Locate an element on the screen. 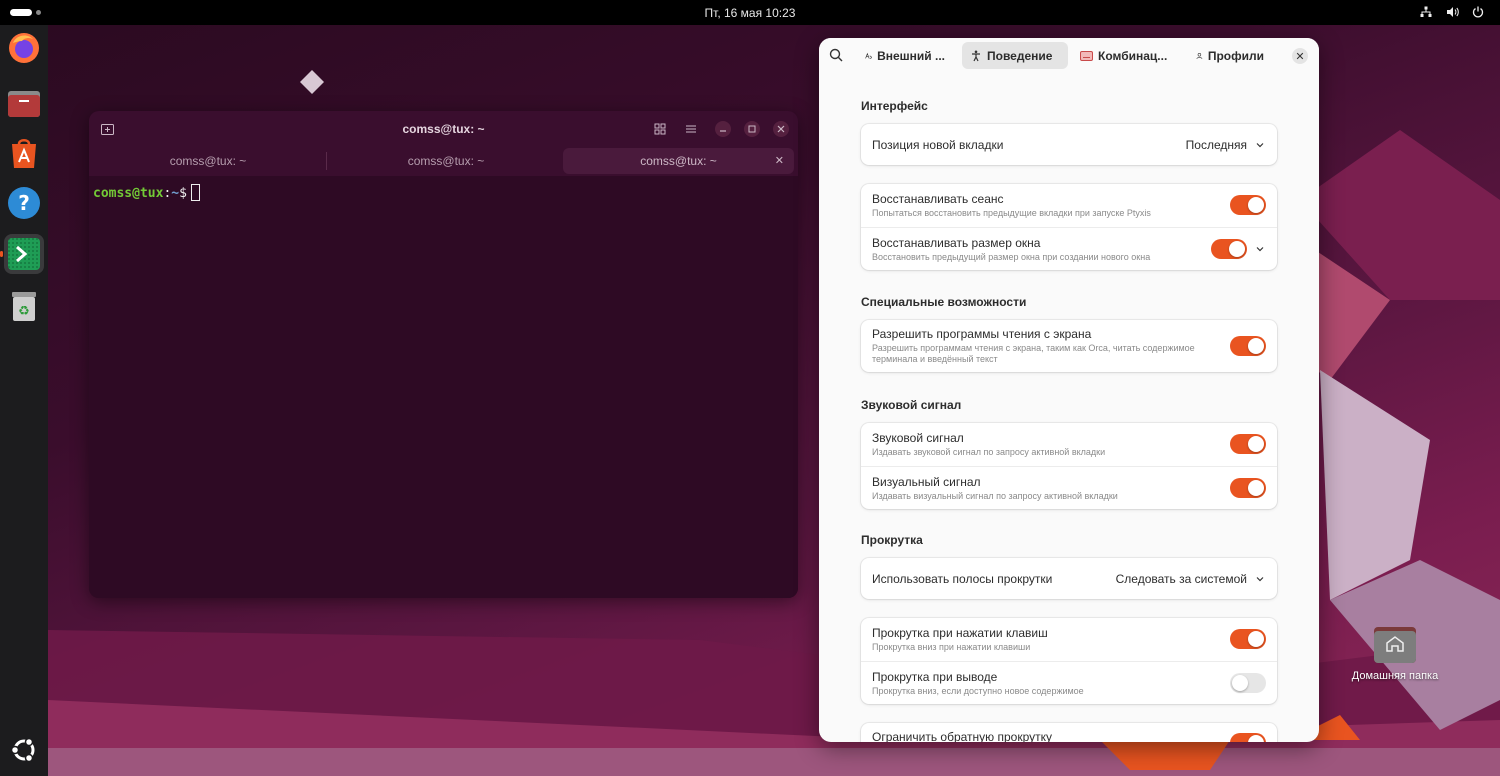 The width and height of the screenshot is (1500, 776). close-icon: ✕ is located at coordinates (1300, 56).